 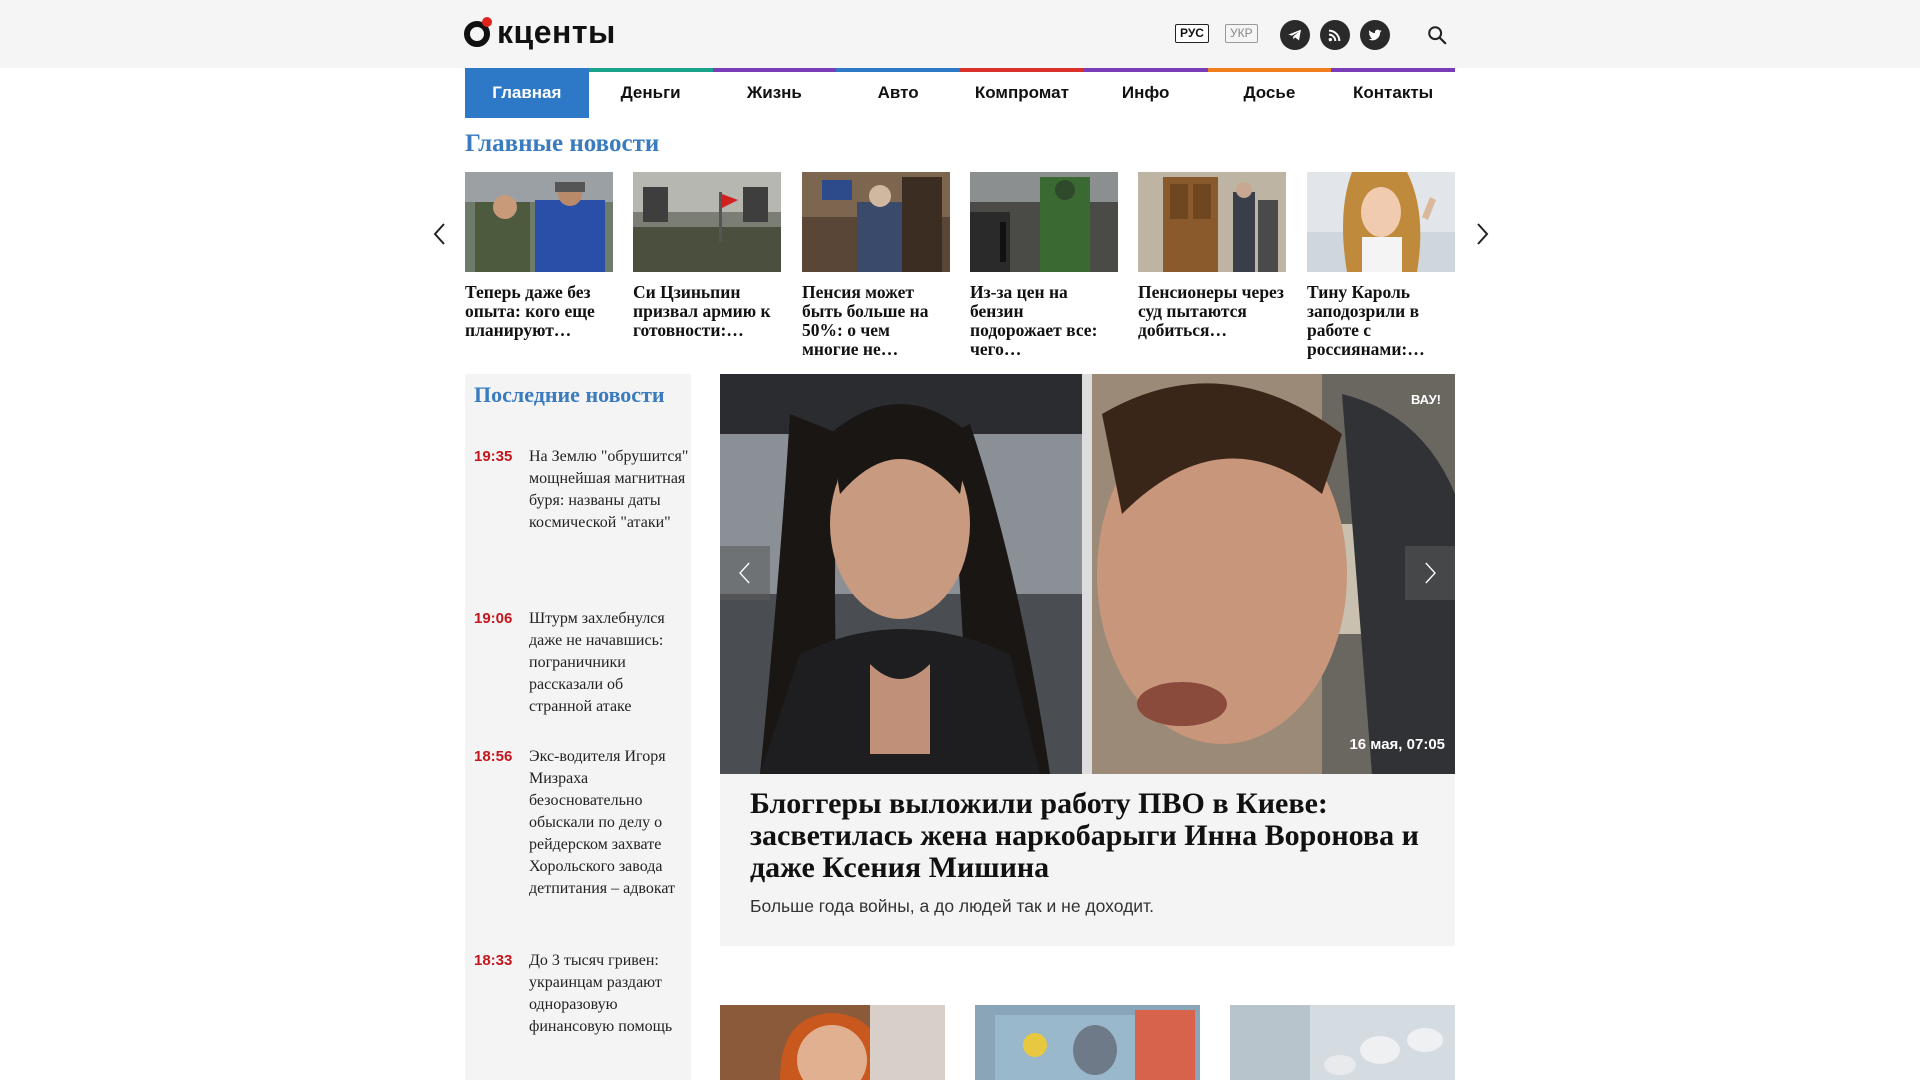 I want to click on nav-label: Инфо, so click(x=1145, y=92).